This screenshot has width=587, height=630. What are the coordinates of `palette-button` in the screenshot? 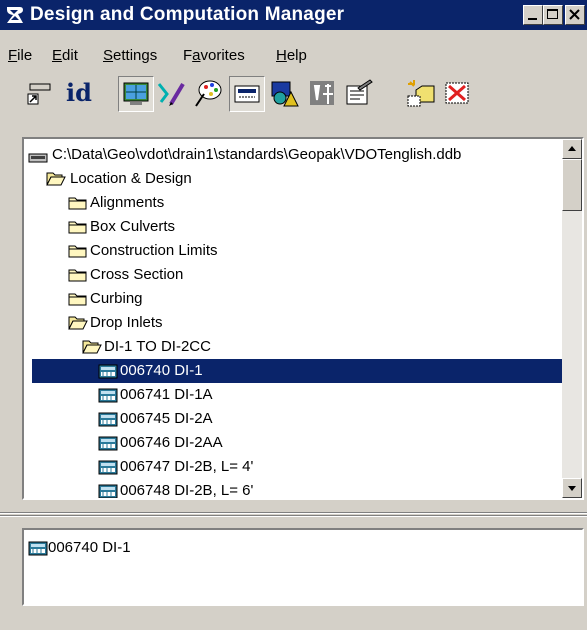 It's located at (210, 94).